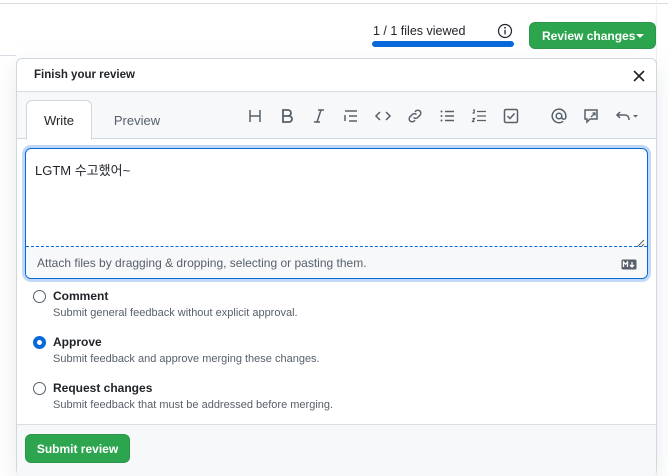  I want to click on request-changes-radio, so click(39, 388).